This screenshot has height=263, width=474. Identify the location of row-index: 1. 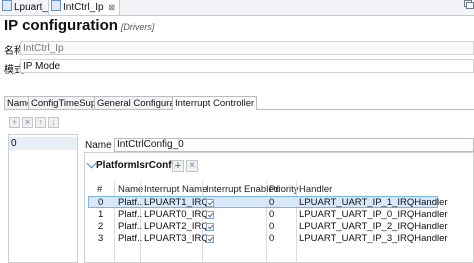
(101, 214).